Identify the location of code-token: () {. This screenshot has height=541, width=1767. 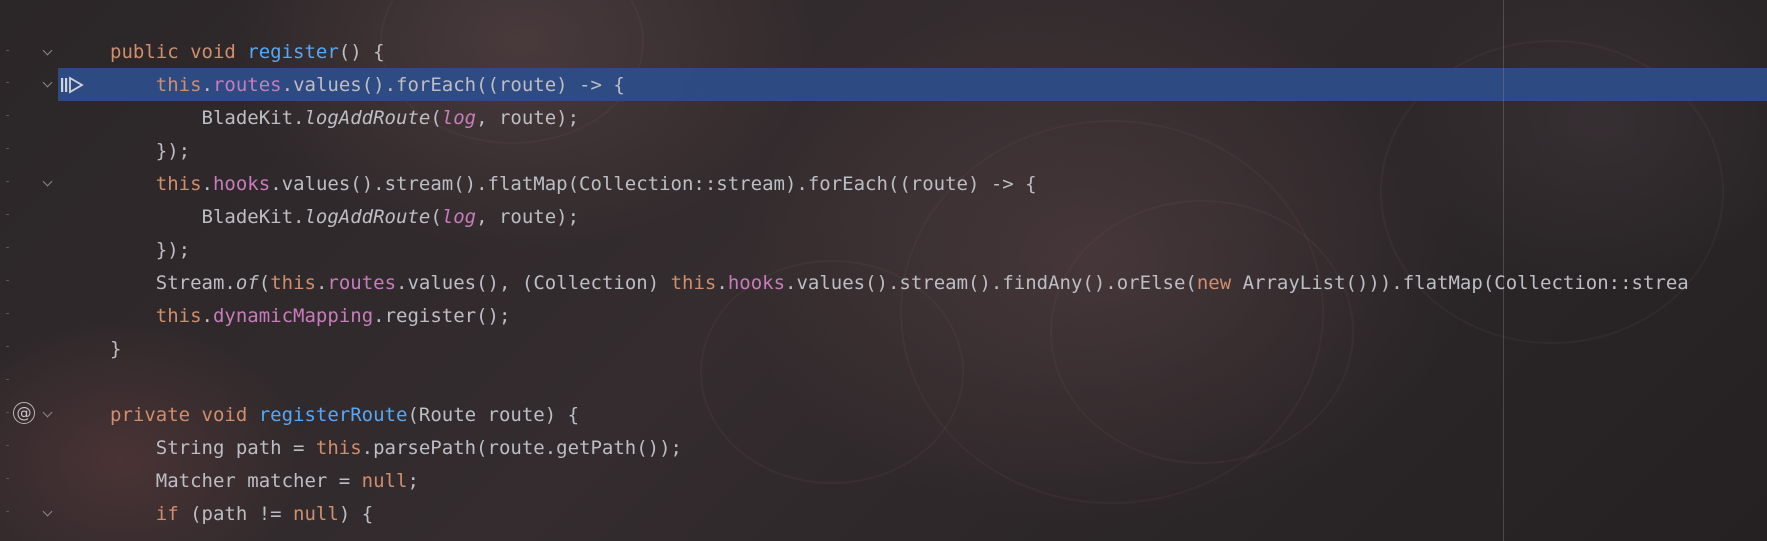
(361, 52).